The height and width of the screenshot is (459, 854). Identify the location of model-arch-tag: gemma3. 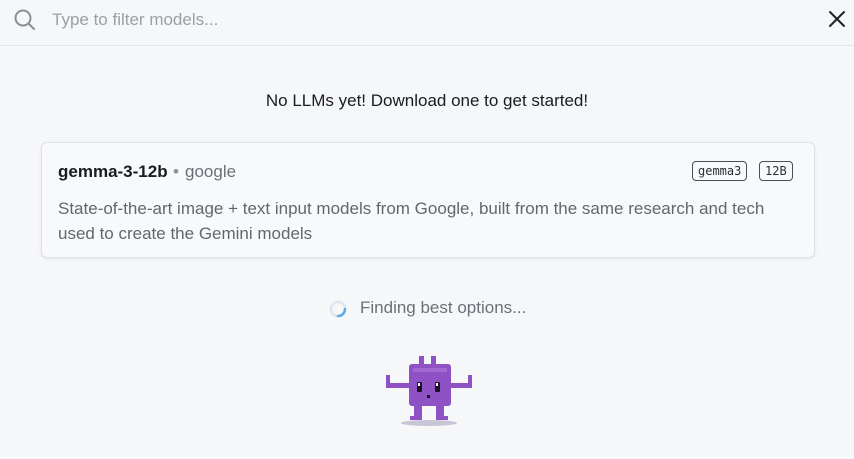
(720, 171).